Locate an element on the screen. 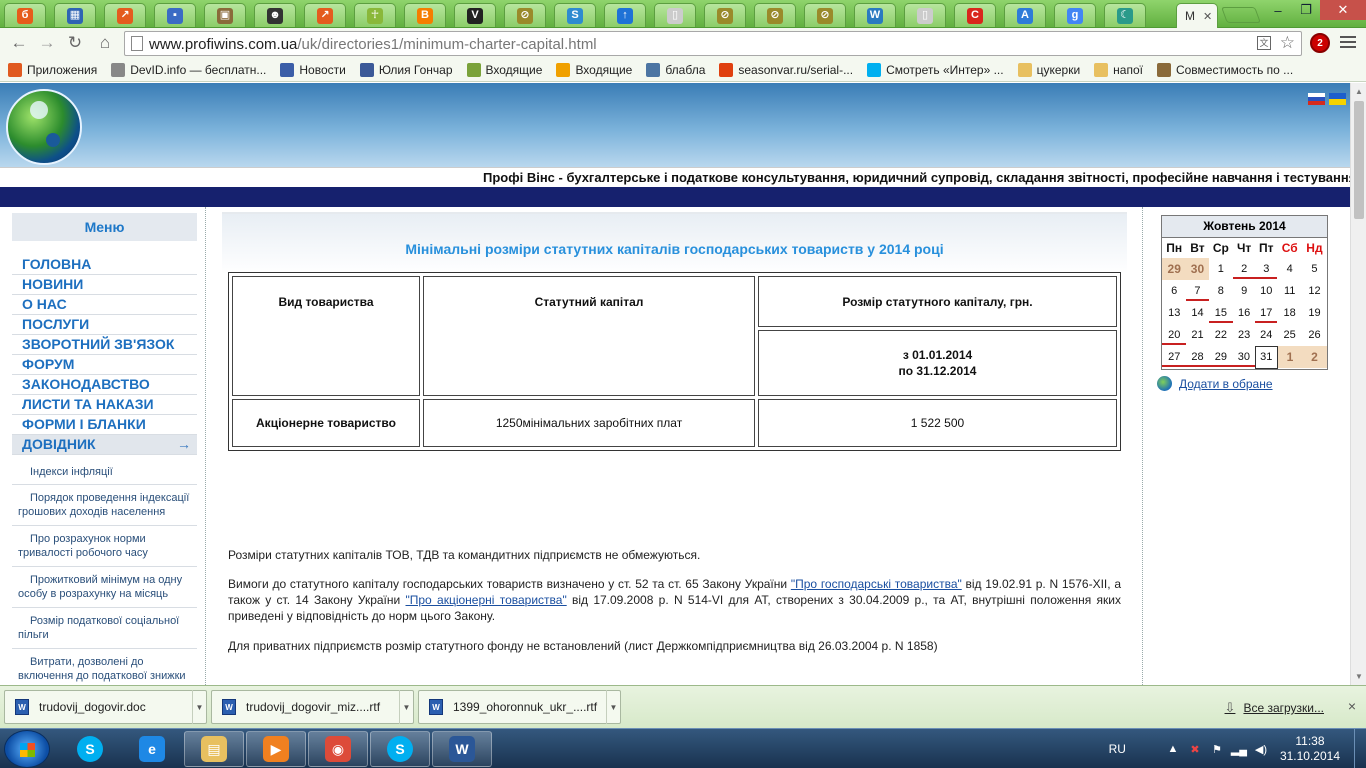 Image resolution: width=1366 pixels, height=768 pixels. calendar-day: 19 is located at coordinates (1314, 313).